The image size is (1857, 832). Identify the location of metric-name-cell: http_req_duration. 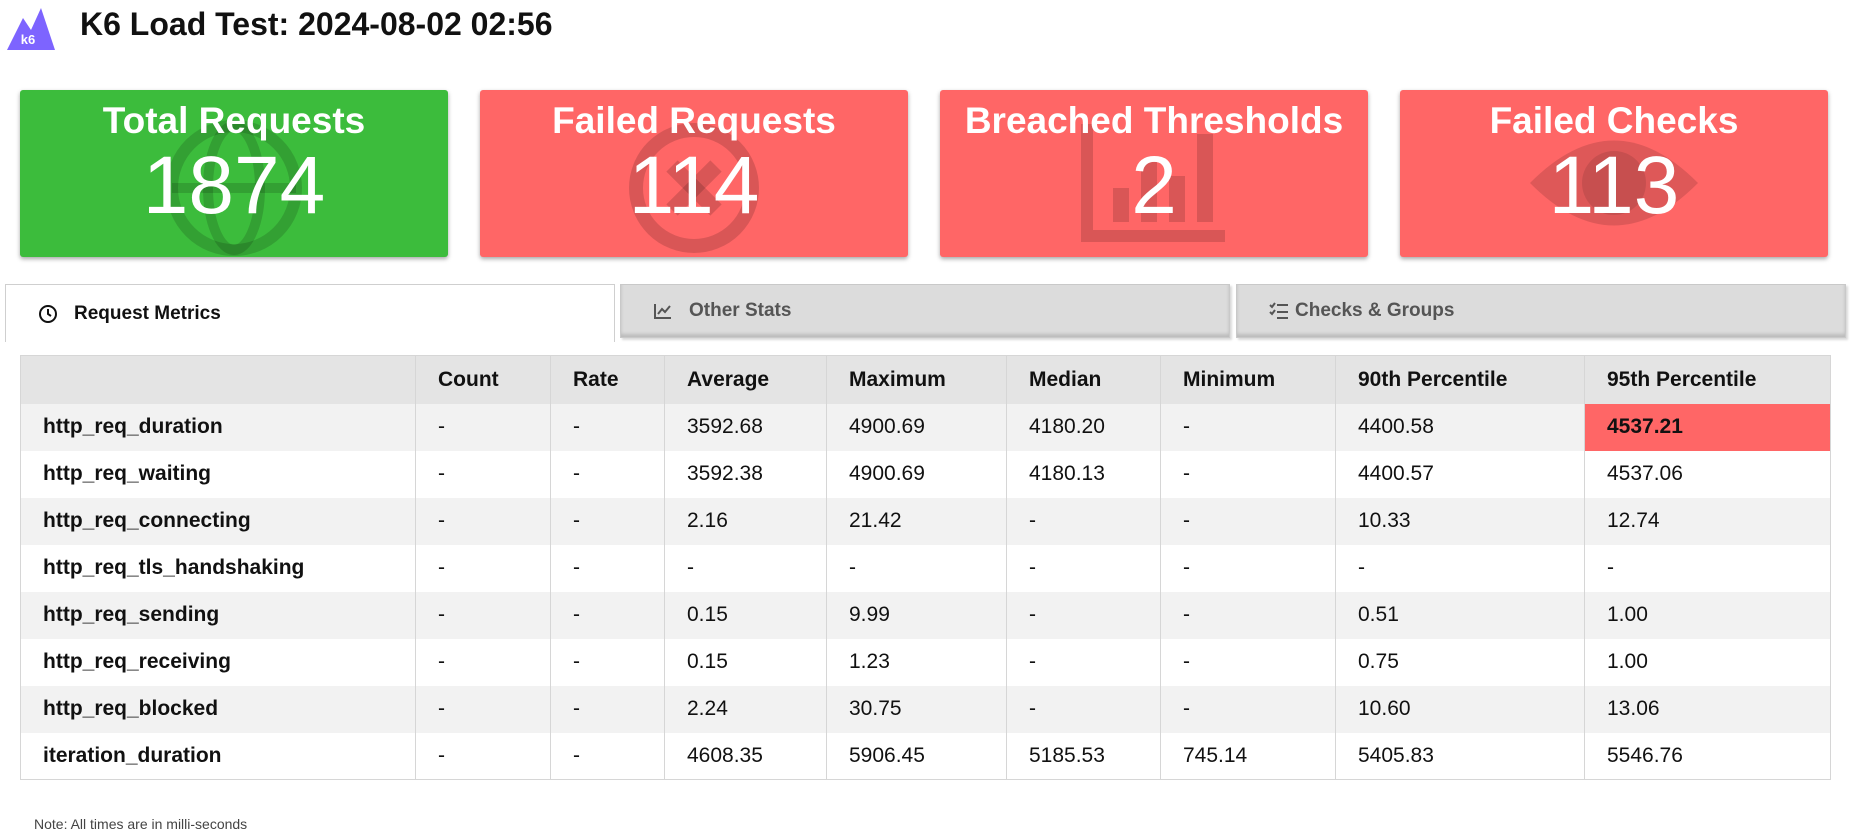
(218, 427).